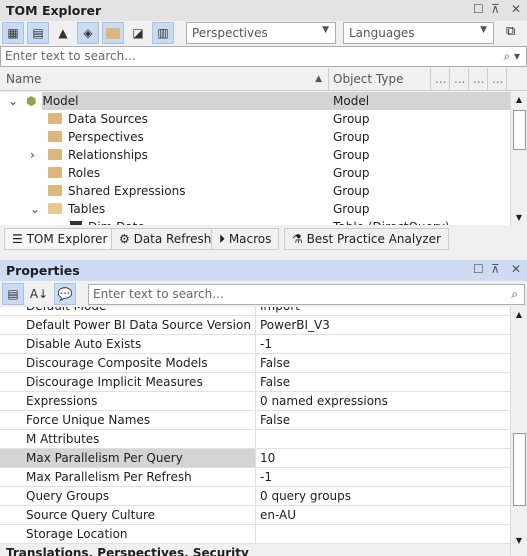  I want to click on property-row: Default ModeImport, so click(255, 311).